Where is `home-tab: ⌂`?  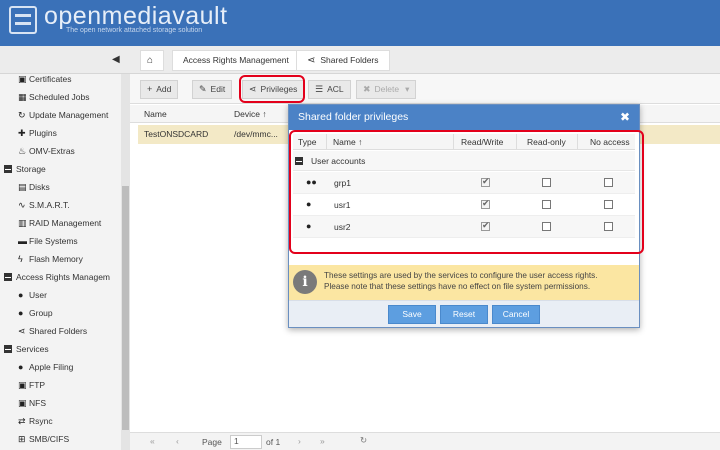 home-tab: ⌂ is located at coordinates (152, 60).